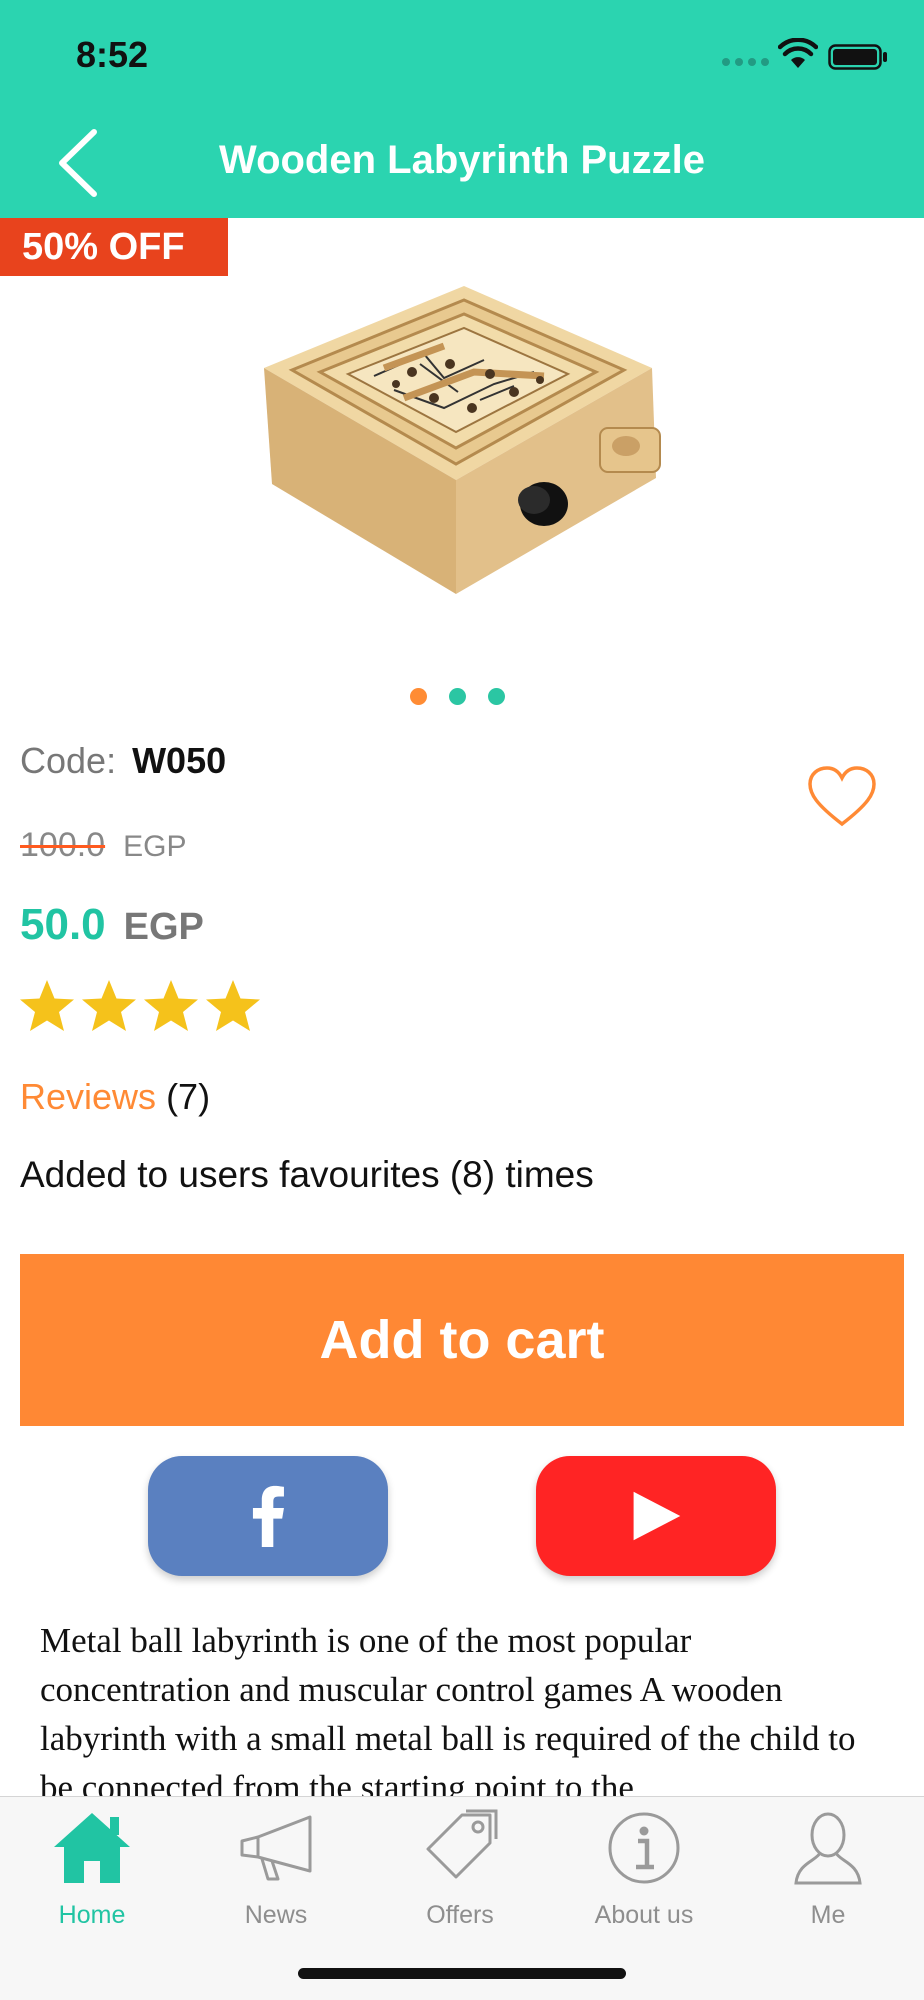  I want to click on rating-stars, so click(140, 1007).